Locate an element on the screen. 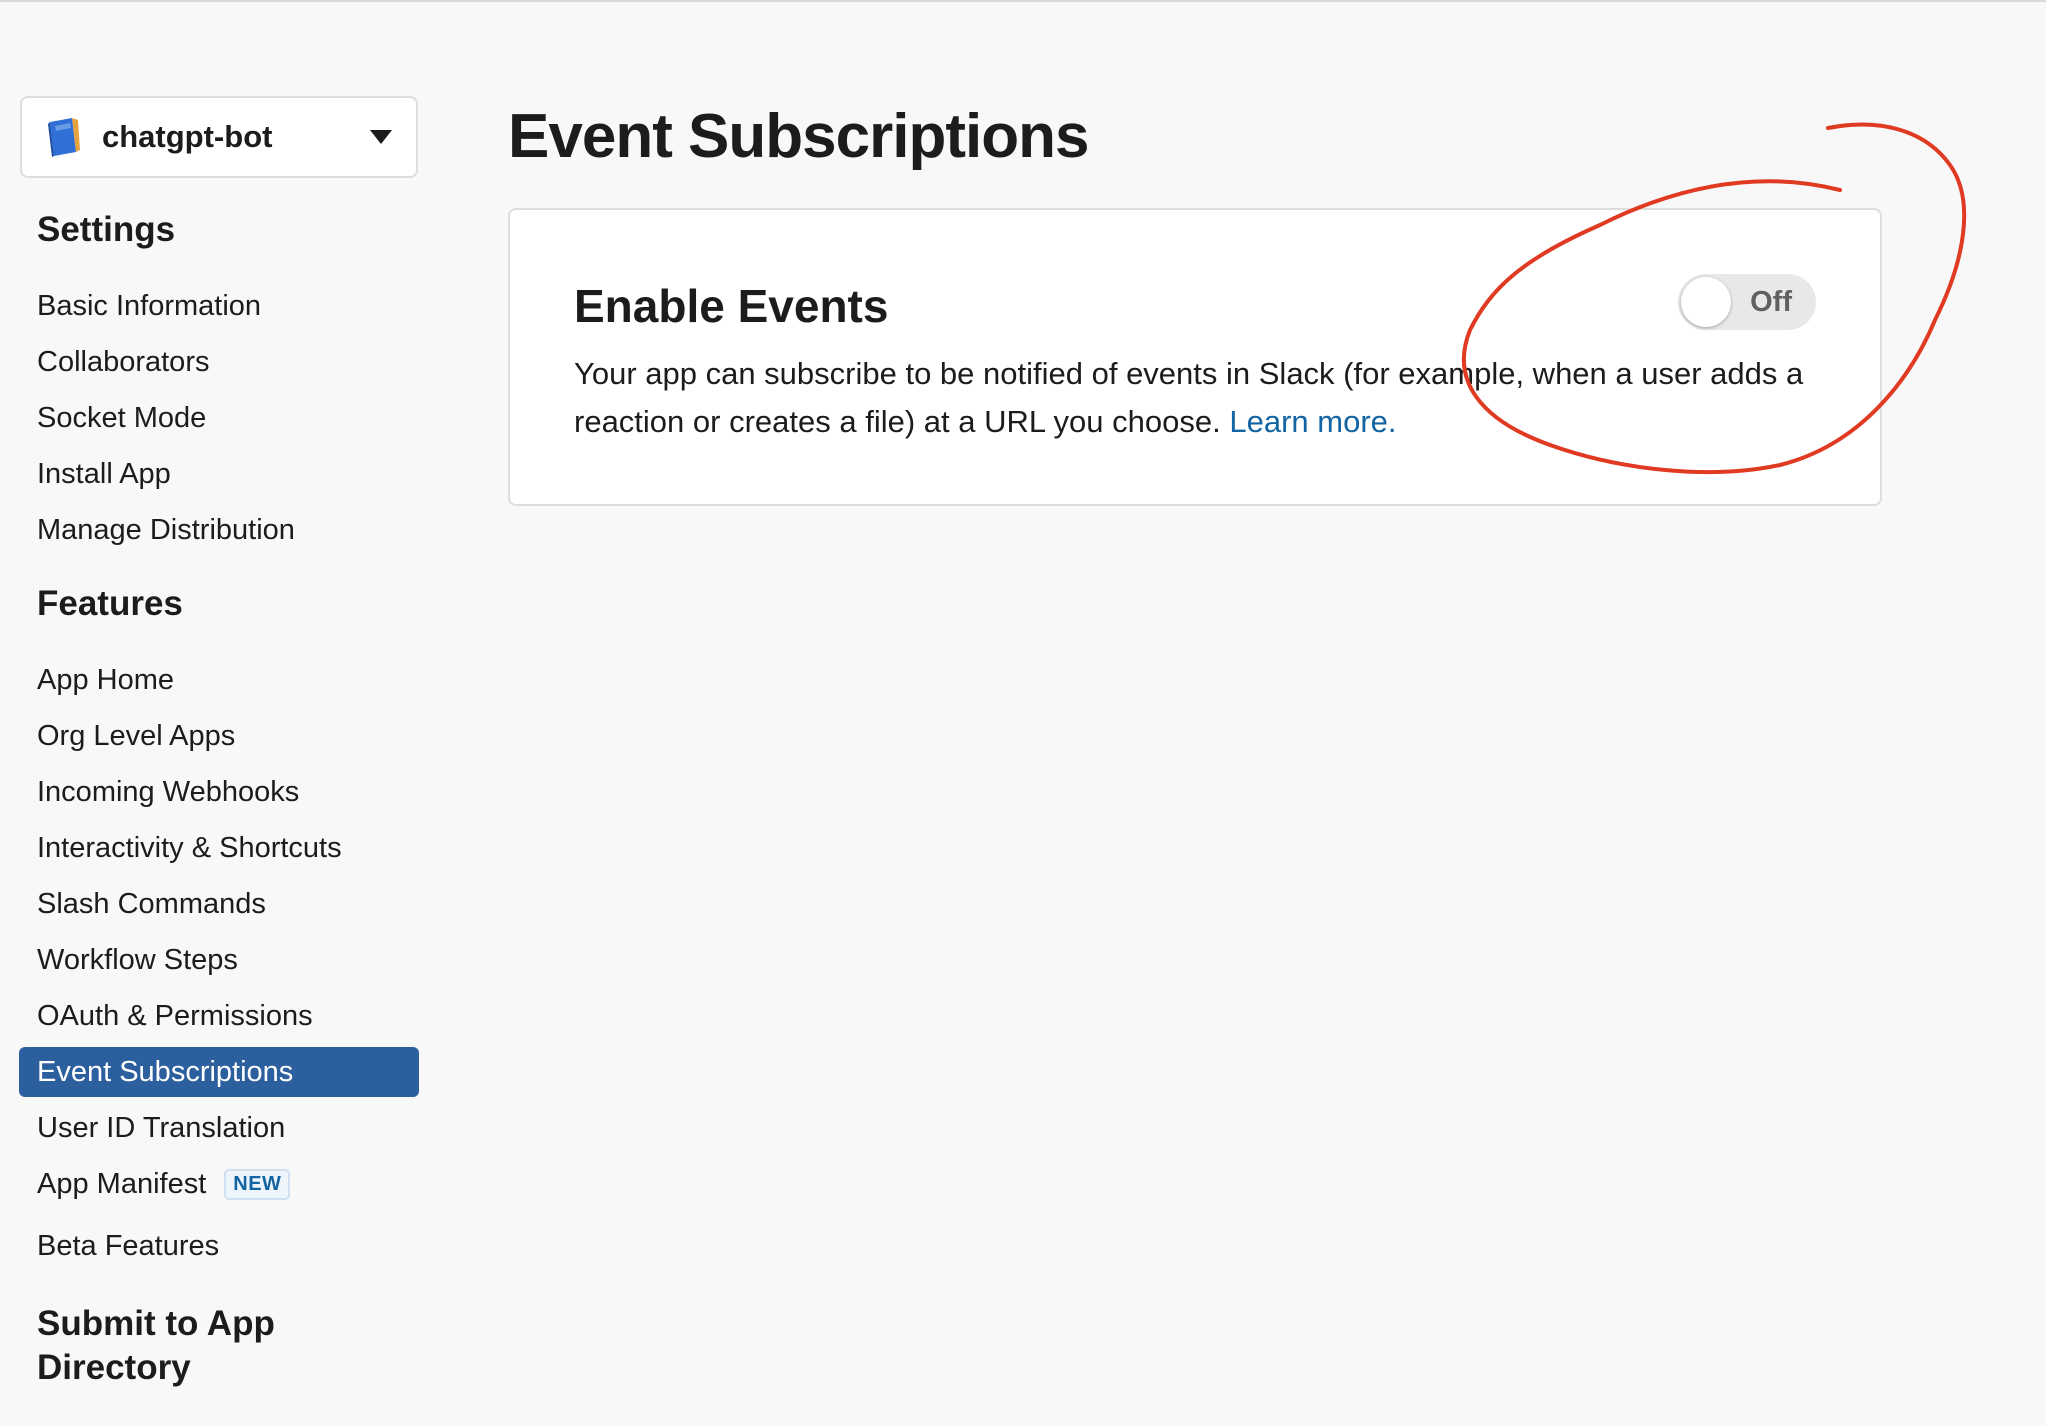 The width and height of the screenshot is (2046, 1426). sidebar-item-slash-commands: Slash Commands is located at coordinates (219, 904).